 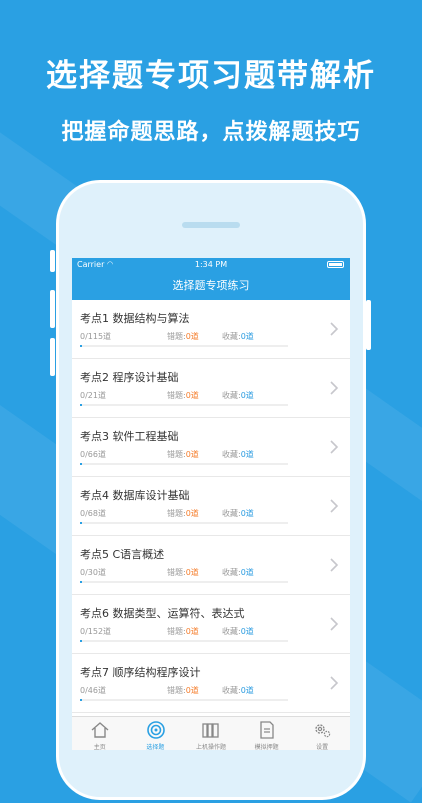 What do you see at coordinates (96, 631) in the screenshot?
I see `progress-count: 0/152道` at bounding box center [96, 631].